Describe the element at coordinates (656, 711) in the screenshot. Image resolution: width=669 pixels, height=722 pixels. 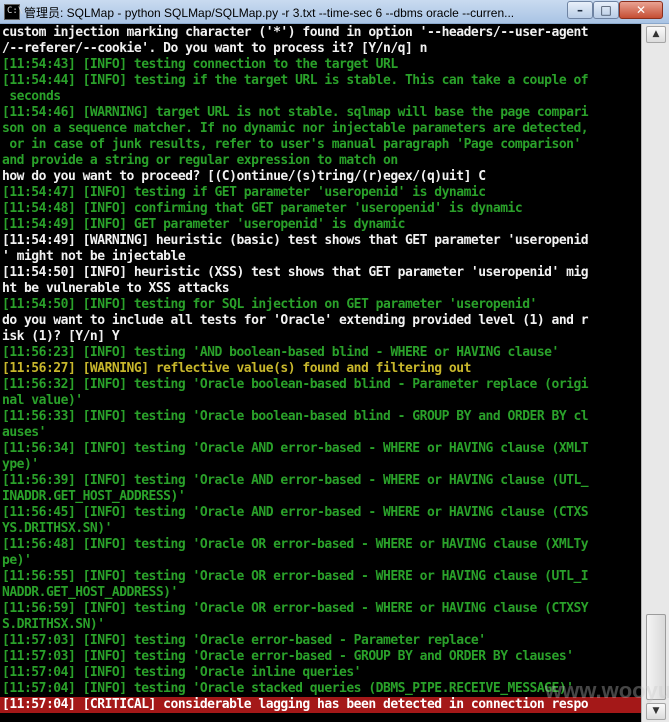
I see `scroll-down-button: ▼` at that location.